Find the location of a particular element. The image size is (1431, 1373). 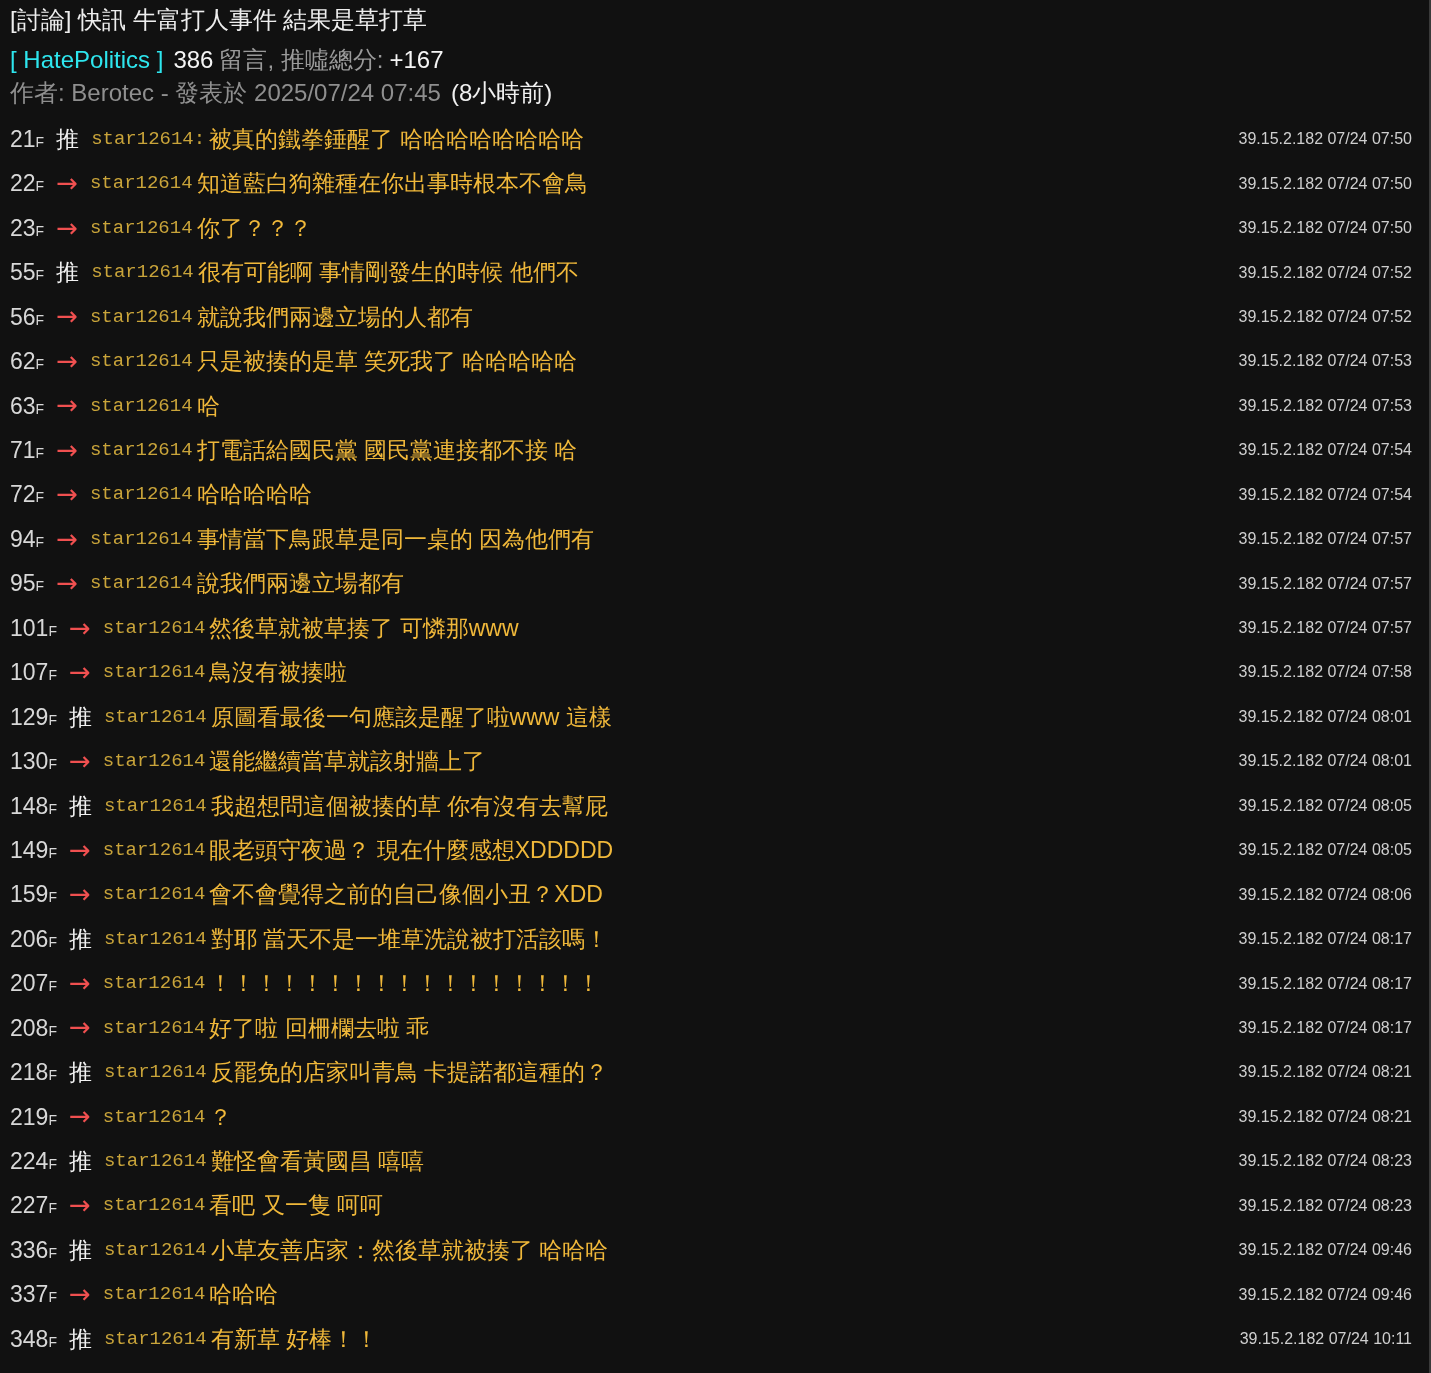

floor-number: 95F is located at coordinates (27, 584).